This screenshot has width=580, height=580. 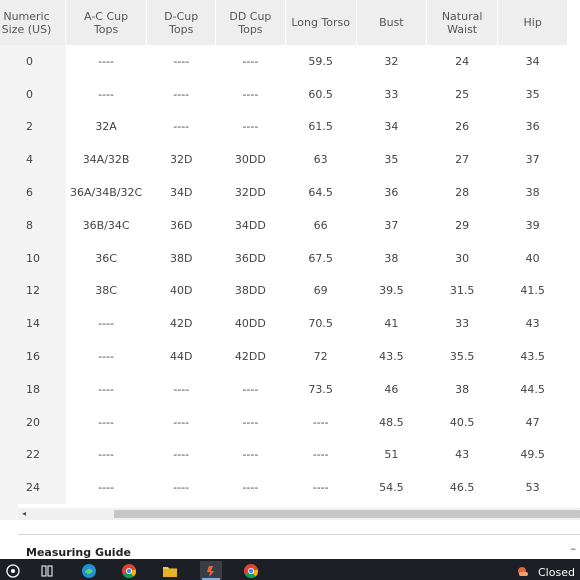 What do you see at coordinates (106, 16) in the screenshot?
I see `column-header-label: A-C Cup` at bounding box center [106, 16].